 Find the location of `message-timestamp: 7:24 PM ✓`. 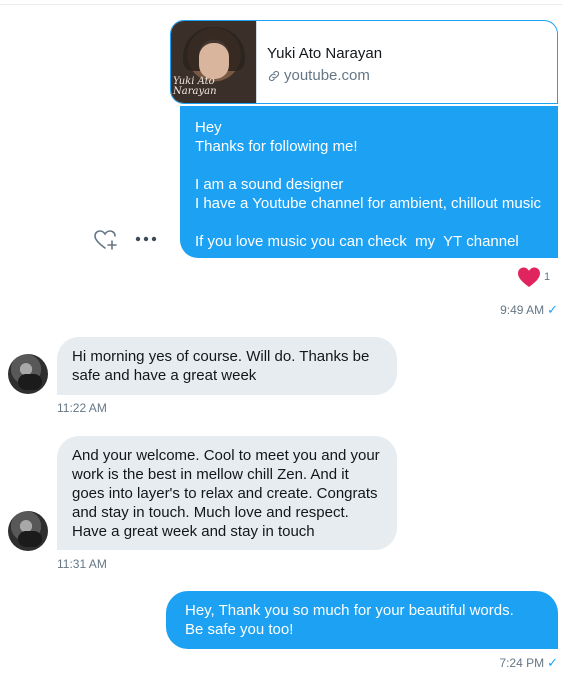

message-timestamp: 7:24 PM ✓ is located at coordinates (528, 663).